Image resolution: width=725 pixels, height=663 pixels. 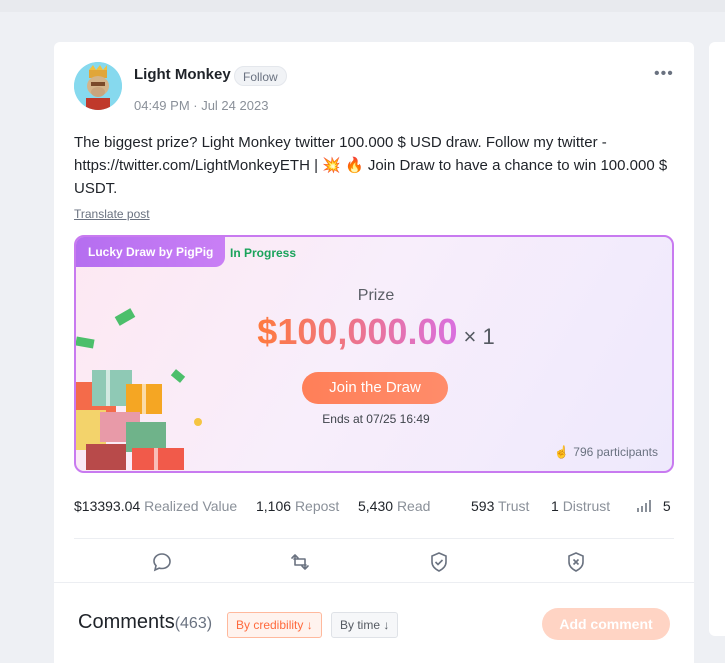 I want to click on repost-icon, so click(x=300, y=562).